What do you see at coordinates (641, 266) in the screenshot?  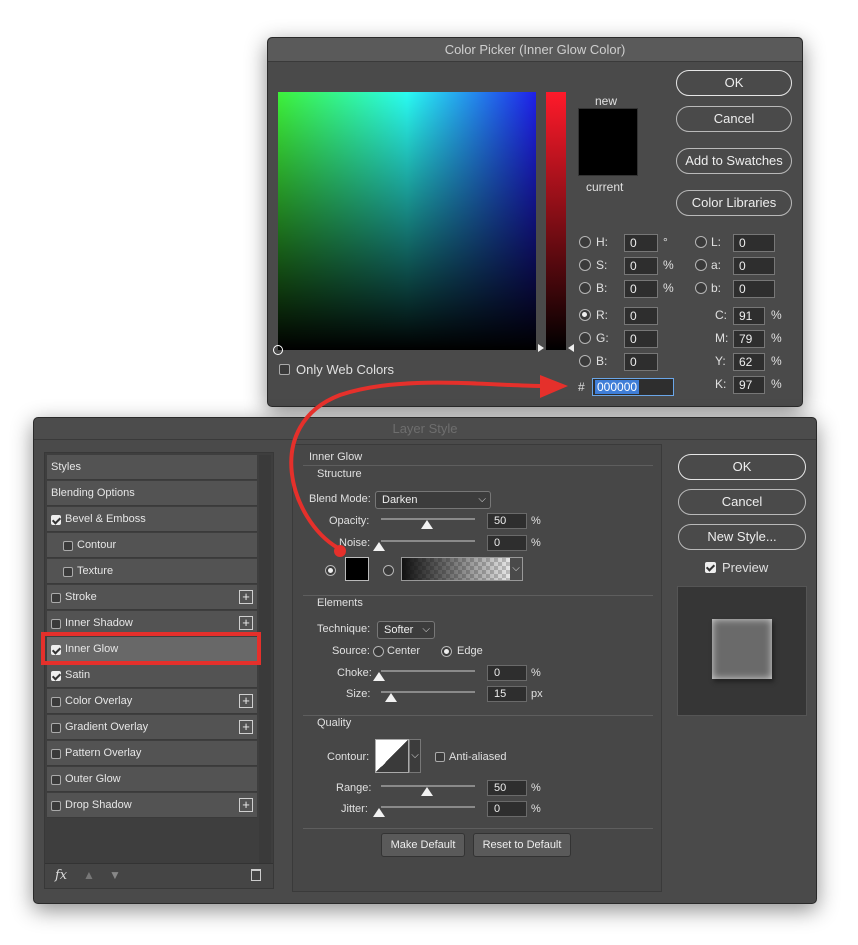 I see `field-input-1: 0` at bounding box center [641, 266].